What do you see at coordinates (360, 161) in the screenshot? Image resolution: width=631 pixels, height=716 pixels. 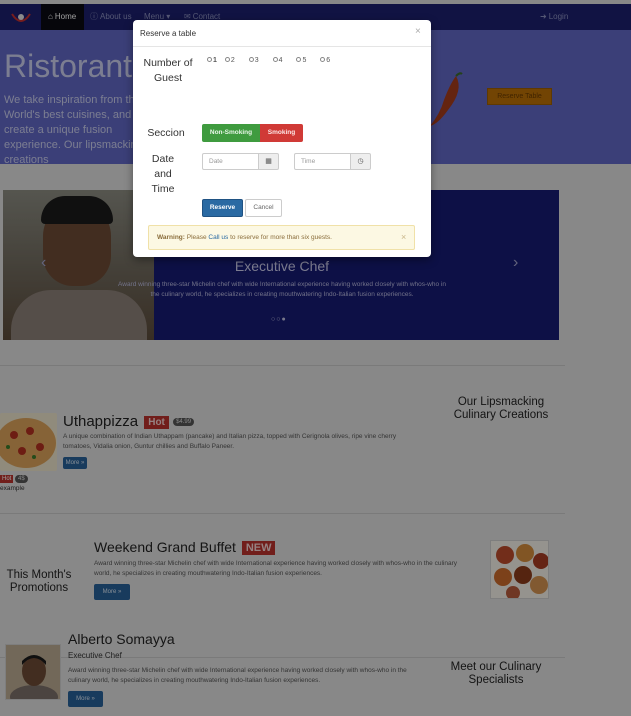 I see `clock-icon: ◷` at bounding box center [360, 161].